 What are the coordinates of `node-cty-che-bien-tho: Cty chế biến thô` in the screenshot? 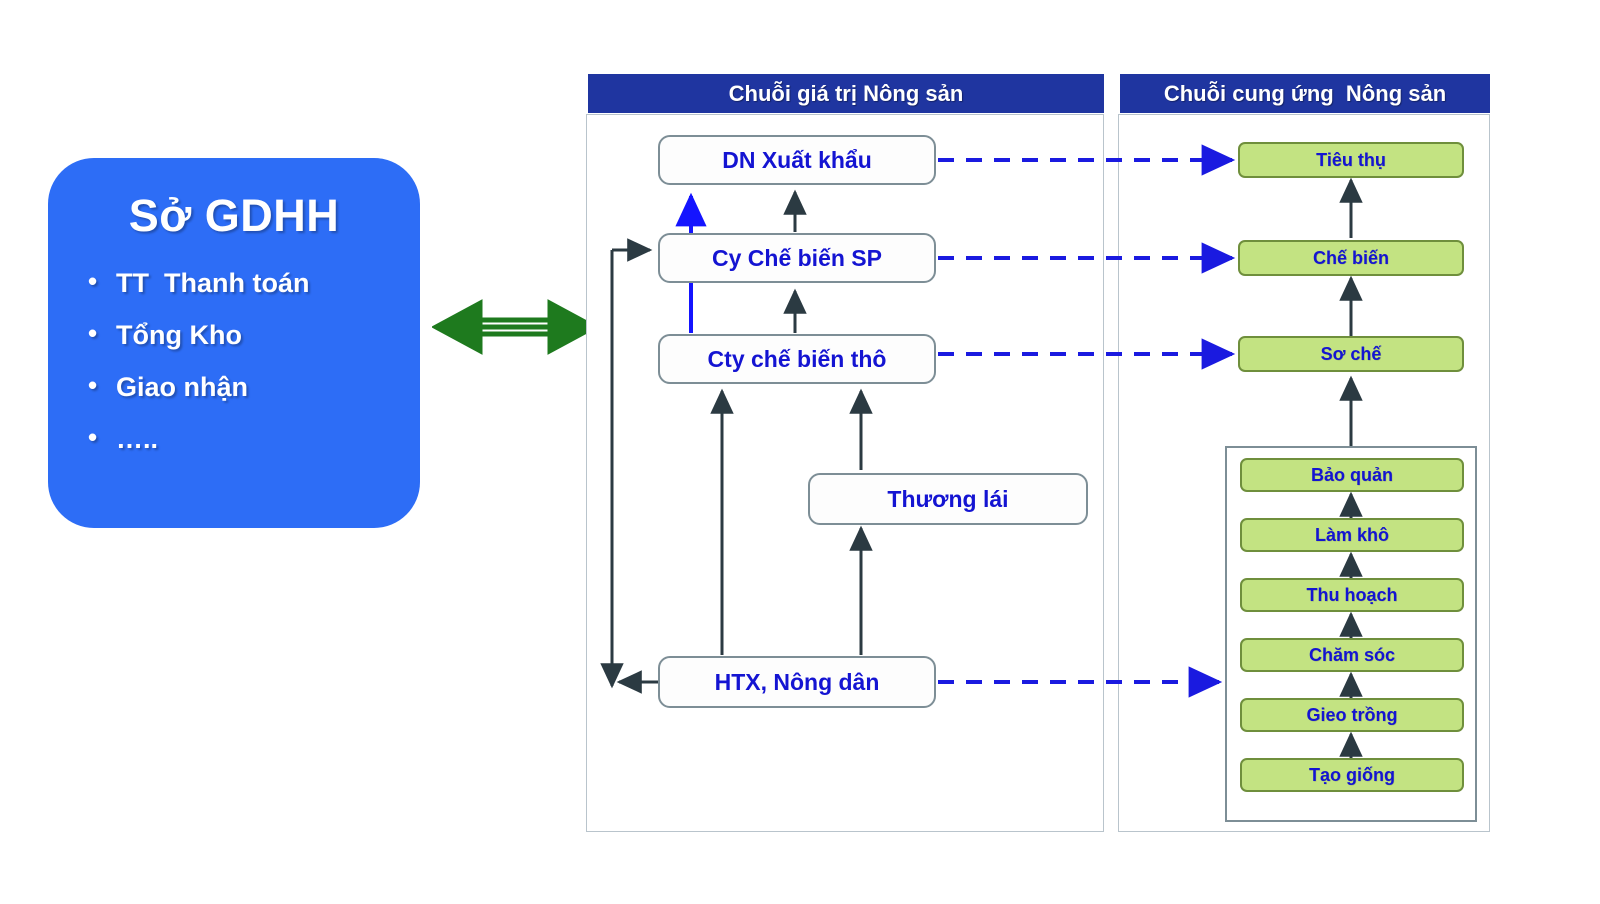 It's located at (797, 359).